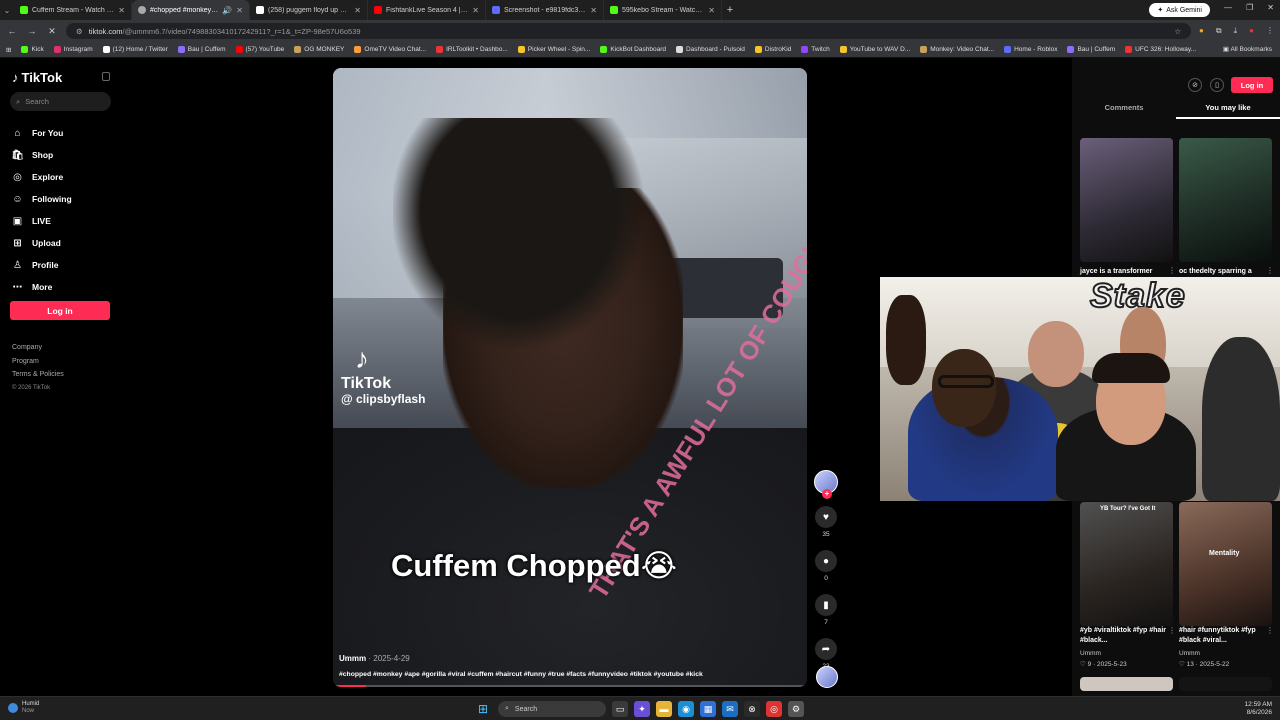 This screenshot has height=720, width=1280. What do you see at coordinates (827, 677) in the screenshot?
I see `sound-avatar` at bounding box center [827, 677].